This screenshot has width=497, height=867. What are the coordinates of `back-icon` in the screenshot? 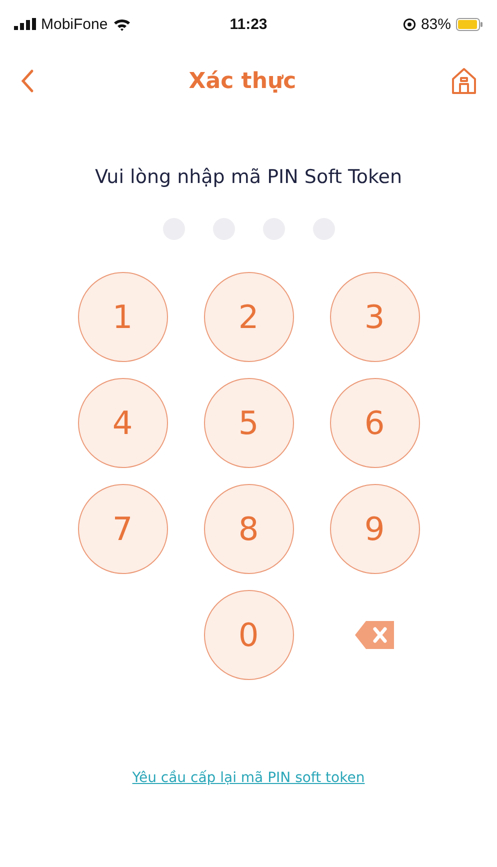 It's located at (27, 81).